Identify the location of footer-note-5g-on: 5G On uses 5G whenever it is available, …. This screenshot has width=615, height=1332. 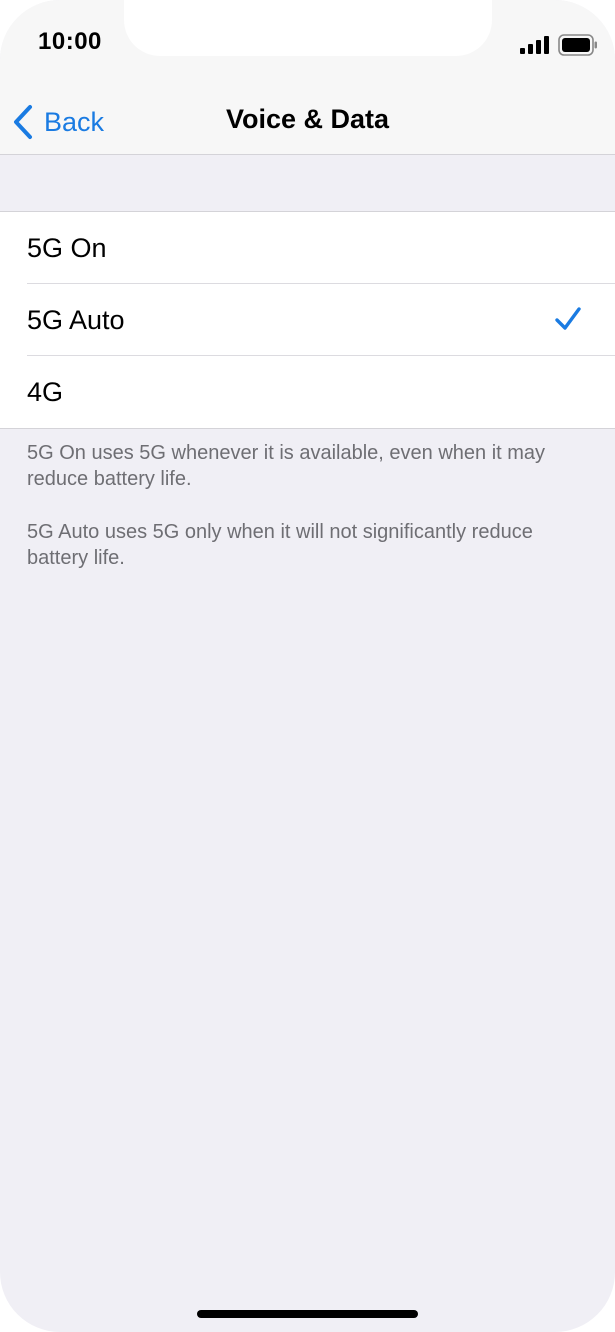
(286, 466).